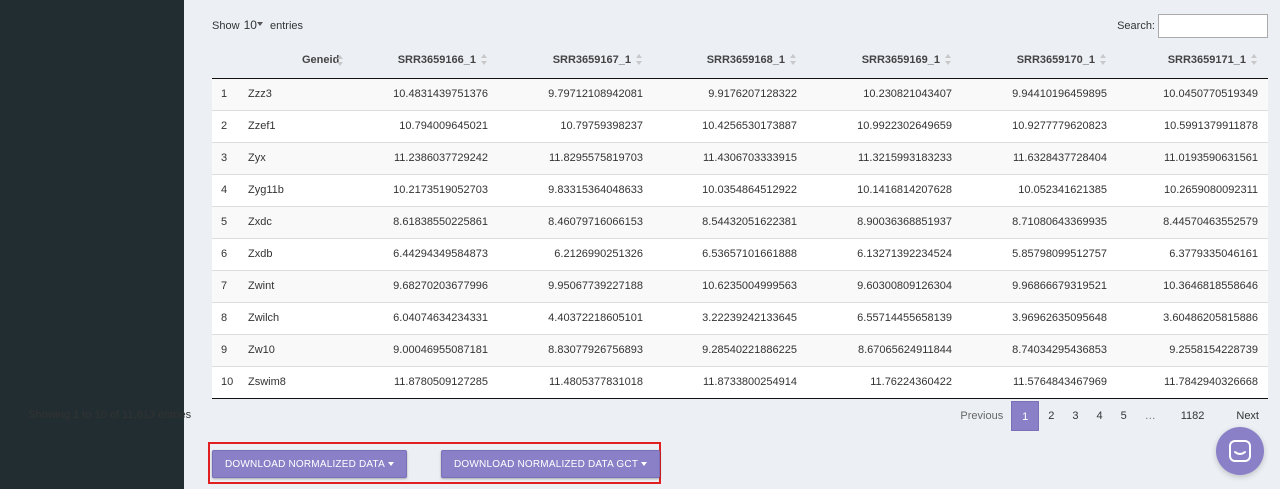 The image size is (1280, 489). Describe the element at coordinates (884, 317) in the screenshot. I see `value-cell: 6.55714455658139` at that location.